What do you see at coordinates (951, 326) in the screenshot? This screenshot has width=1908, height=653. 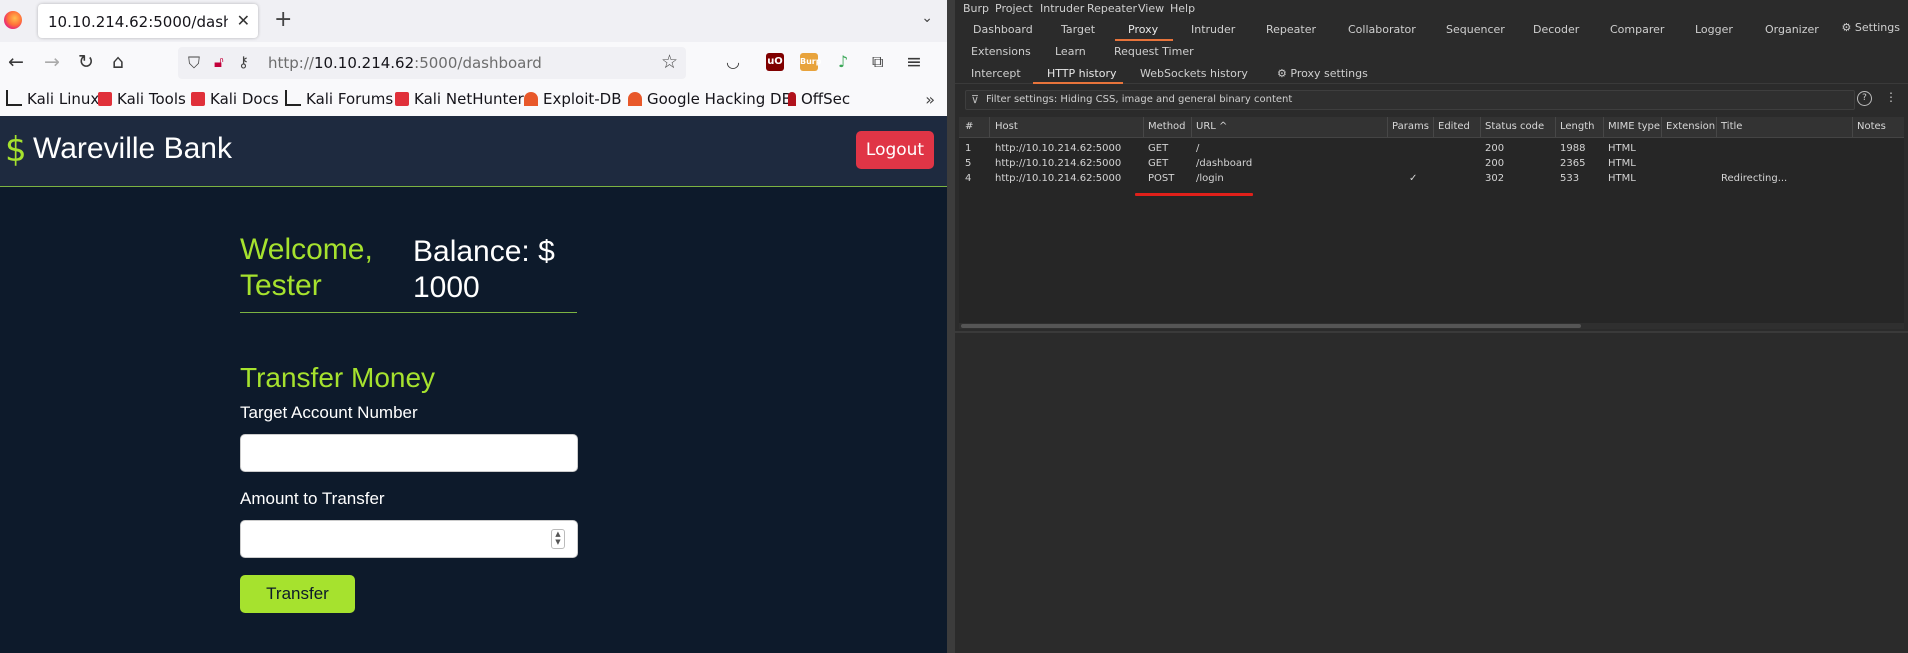 I see `window-divider` at bounding box center [951, 326].